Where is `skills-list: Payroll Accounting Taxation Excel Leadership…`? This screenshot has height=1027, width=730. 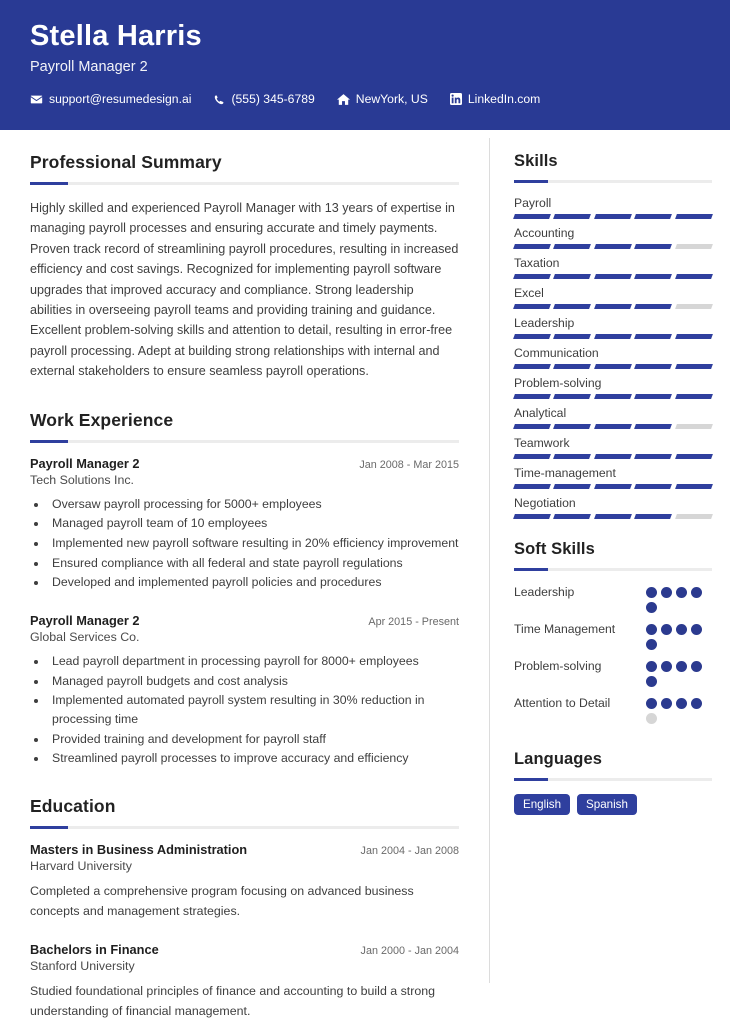
skills-list: Payroll Accounting Taxation Excel Leadership… is located at coordinates (613, 357).